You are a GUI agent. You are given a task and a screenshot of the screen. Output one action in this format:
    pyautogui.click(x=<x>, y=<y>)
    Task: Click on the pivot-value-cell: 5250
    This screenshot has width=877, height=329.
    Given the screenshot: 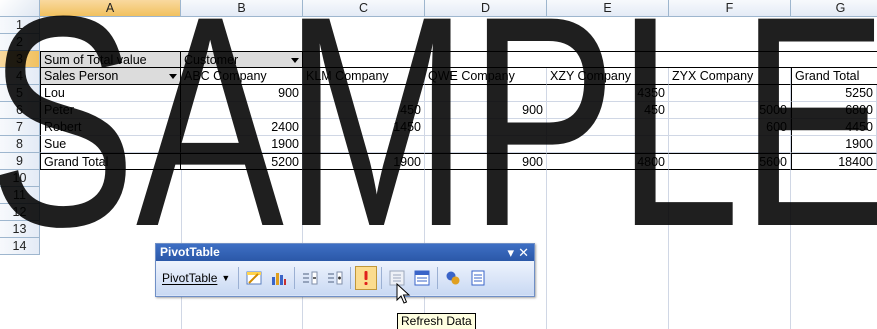 What is the action you would take?
    pyautogui.click(x=834, y=93)
    